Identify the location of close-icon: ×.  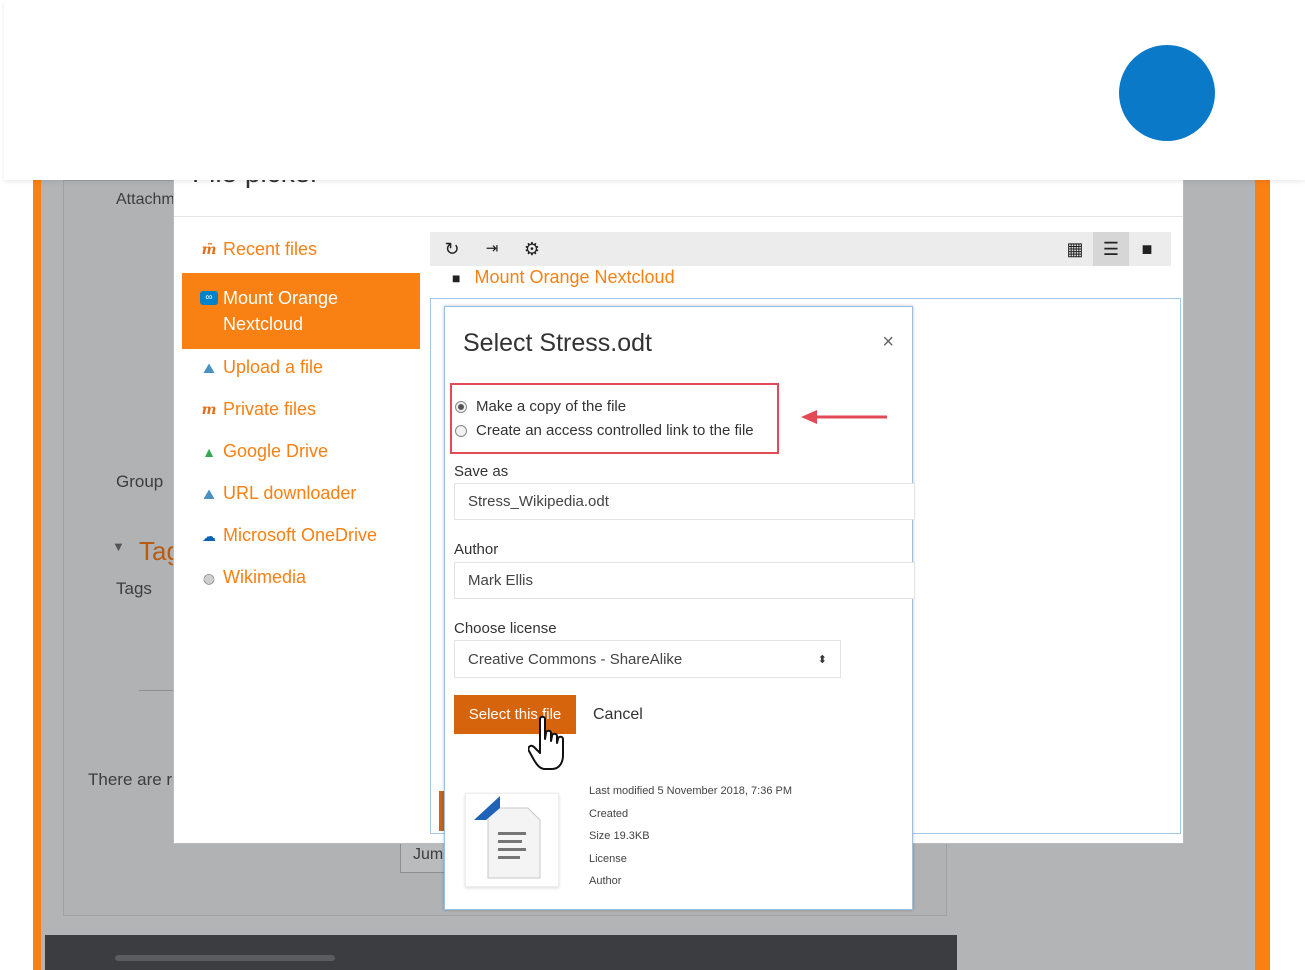
(888, 342).